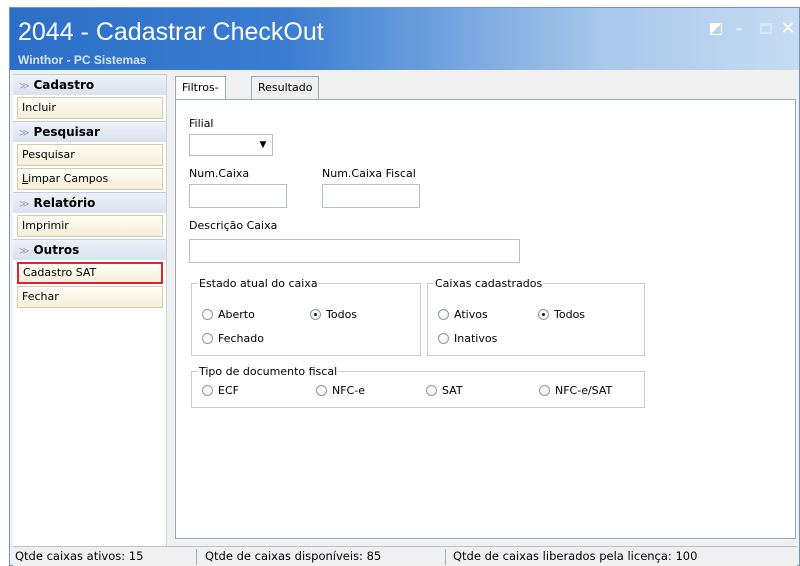  What do you see at coordinates (233, 225) in the screenshot?
I see `descricao-caixa-label: Descrição Caixa` at bounding box center [233, 225].